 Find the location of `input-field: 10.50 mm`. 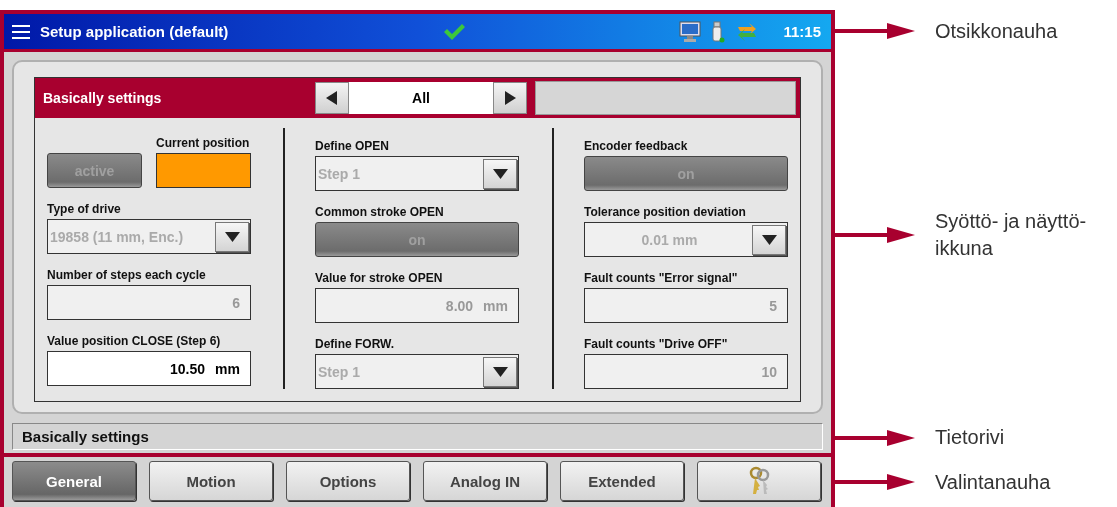

input-field: 10.50 mm is located at coordinates (149, 368).